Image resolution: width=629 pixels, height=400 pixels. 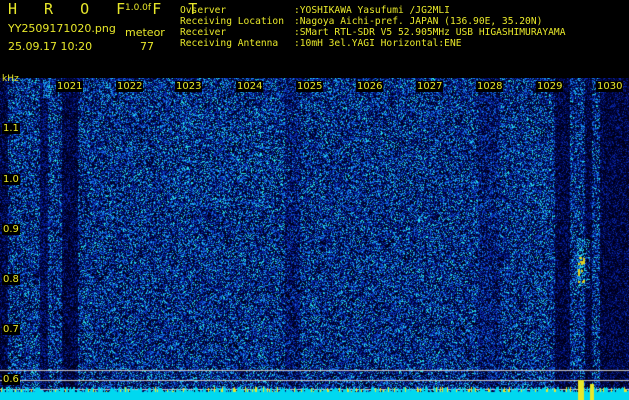 I want to click on info-row-observer: Ovserver :YOSHIKAWA Yasufumi /JG2MLI, so click(x=372, y=10).